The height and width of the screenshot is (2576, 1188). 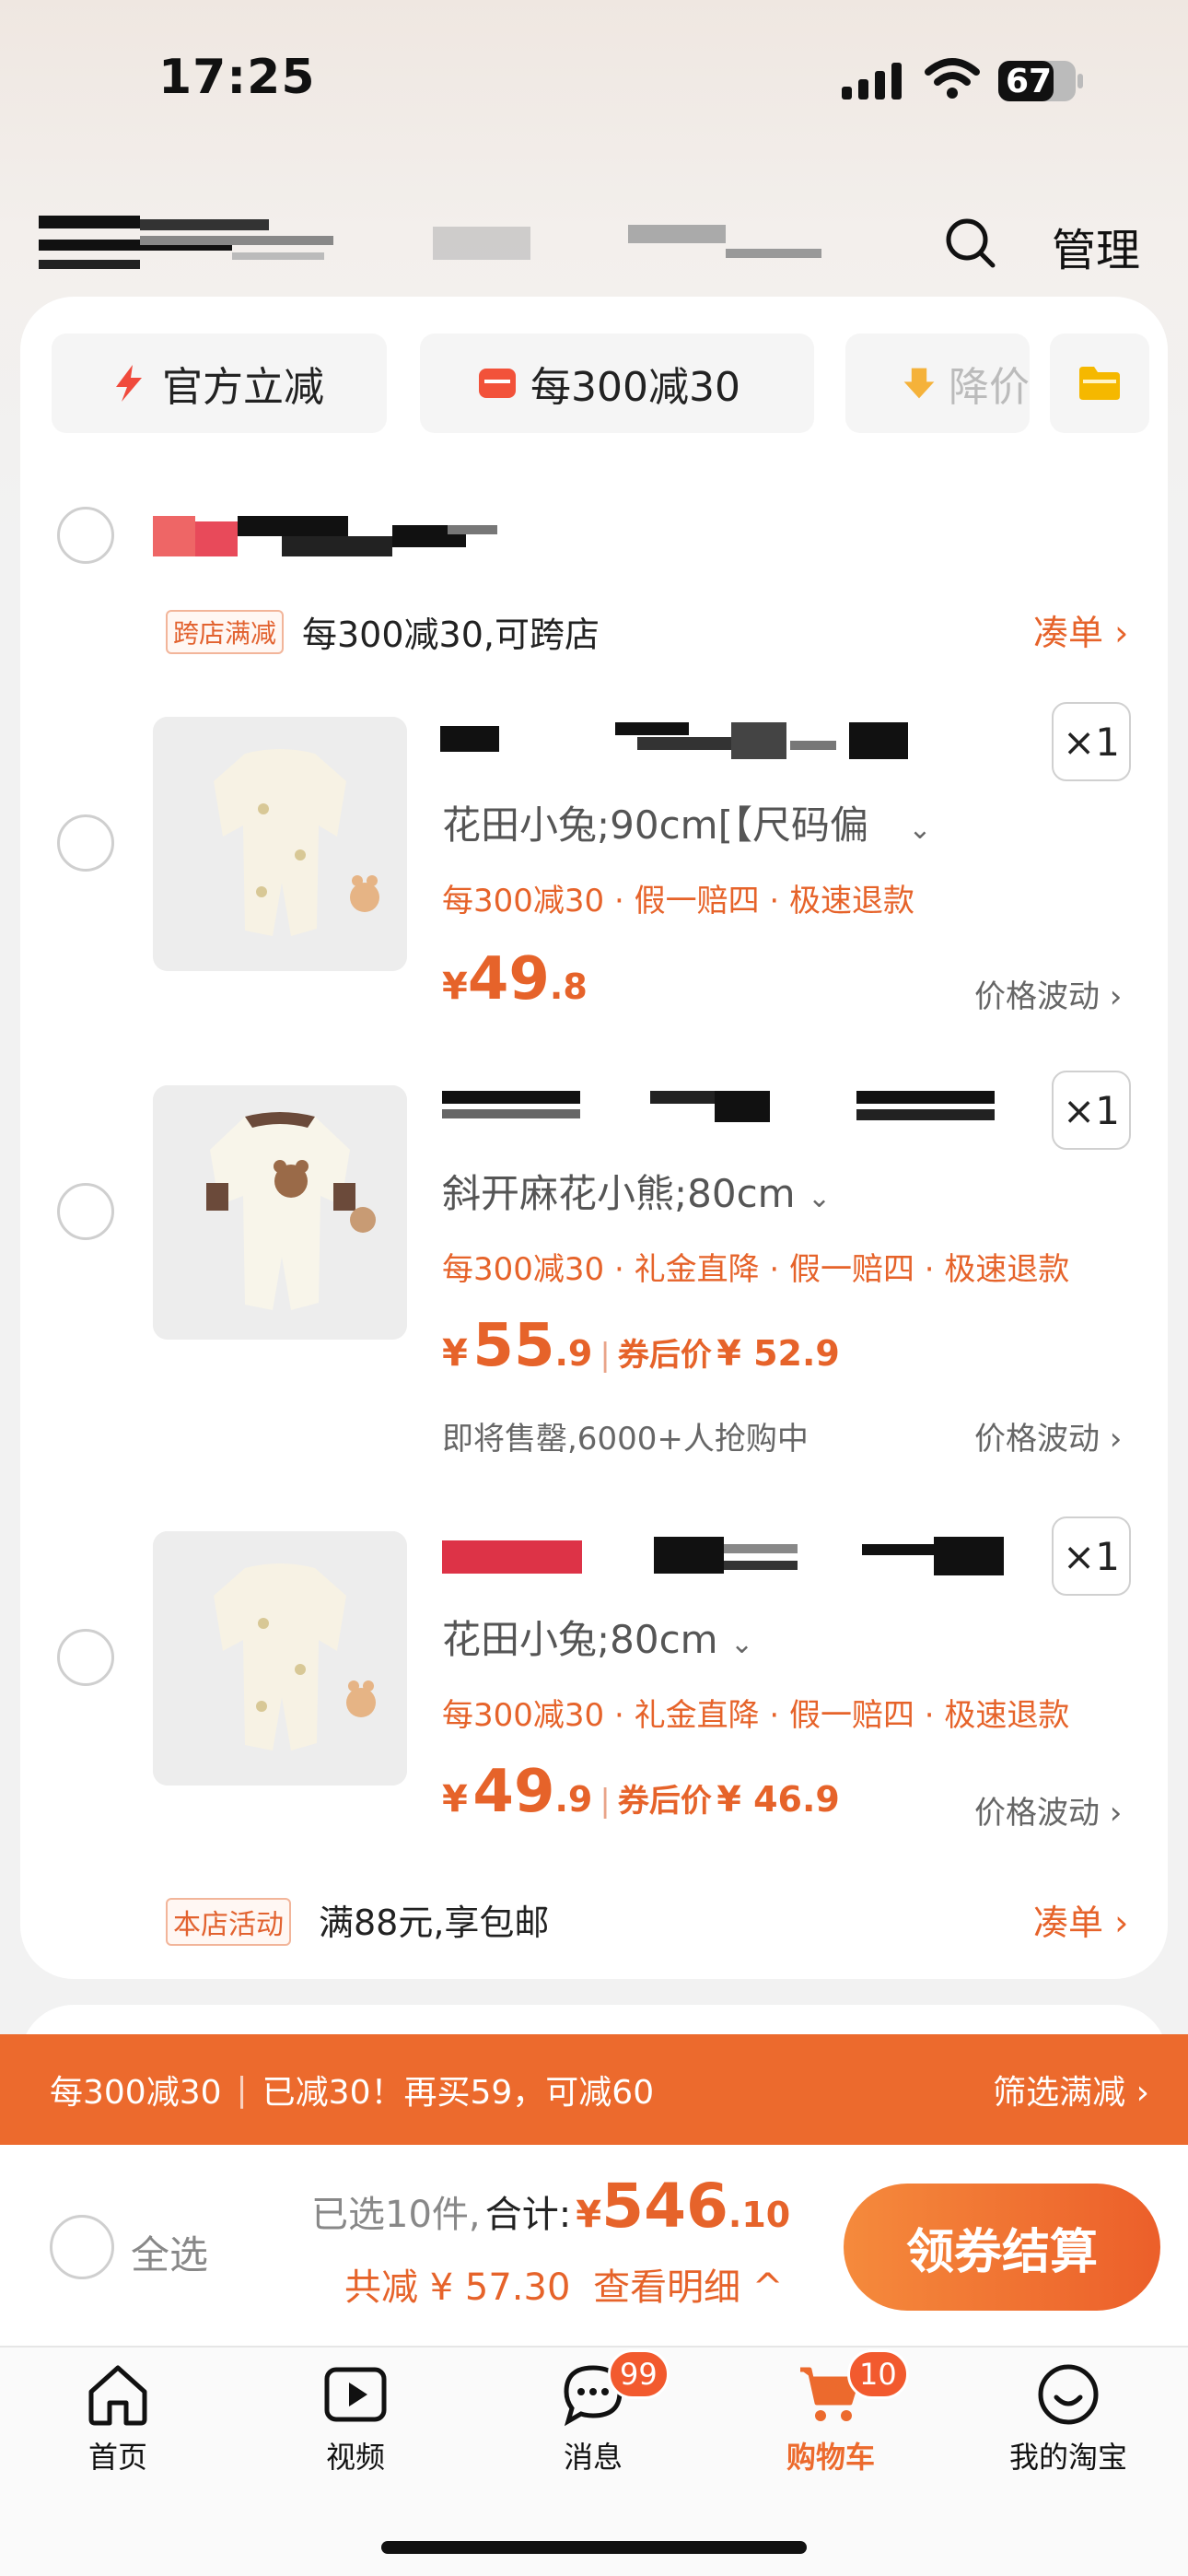 I want to click on battery-indicator: 67, so click(x=1040, y=81).